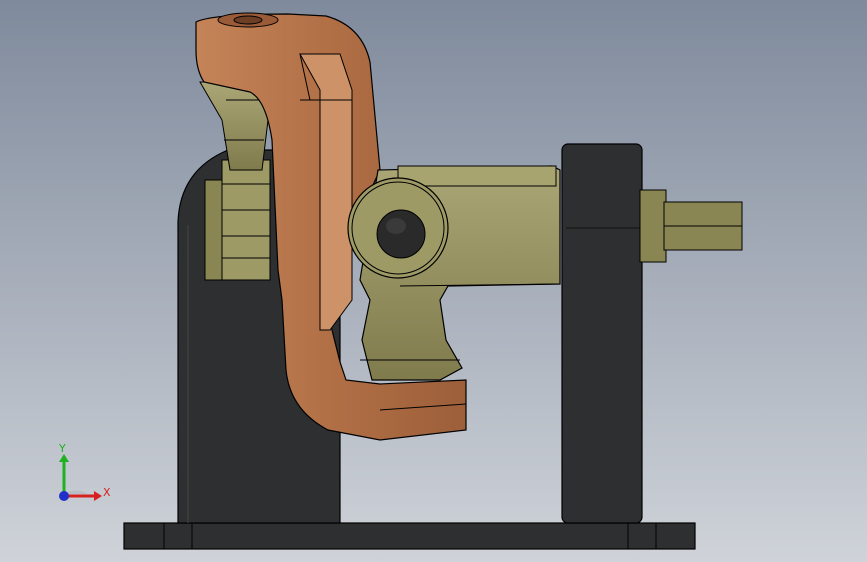 The image size is (867, 562). Describe the element at coordinates (107, 492) in the screenshot. I see `x-axis-label: X` at that location.